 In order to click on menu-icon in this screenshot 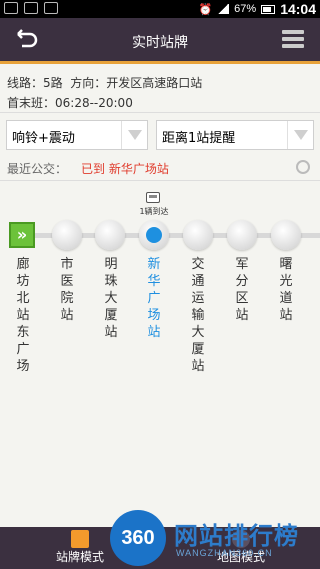, I will do `click(293, 32)`.